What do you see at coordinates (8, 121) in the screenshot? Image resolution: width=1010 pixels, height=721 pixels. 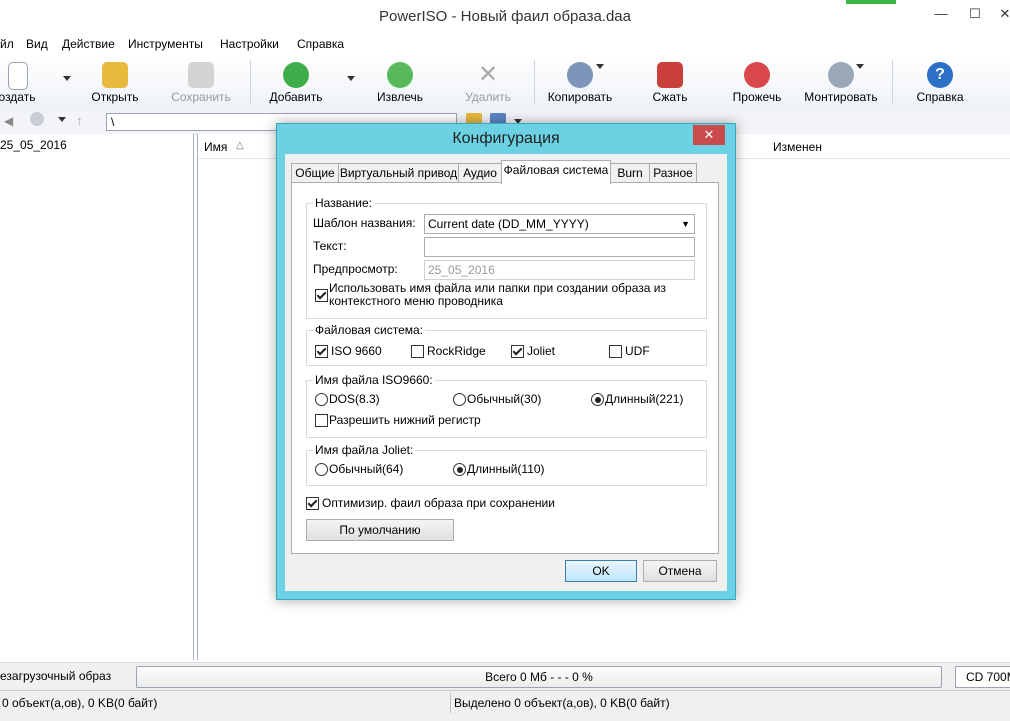 I see `back-icon: ◀` at bounding box center [8, 121].